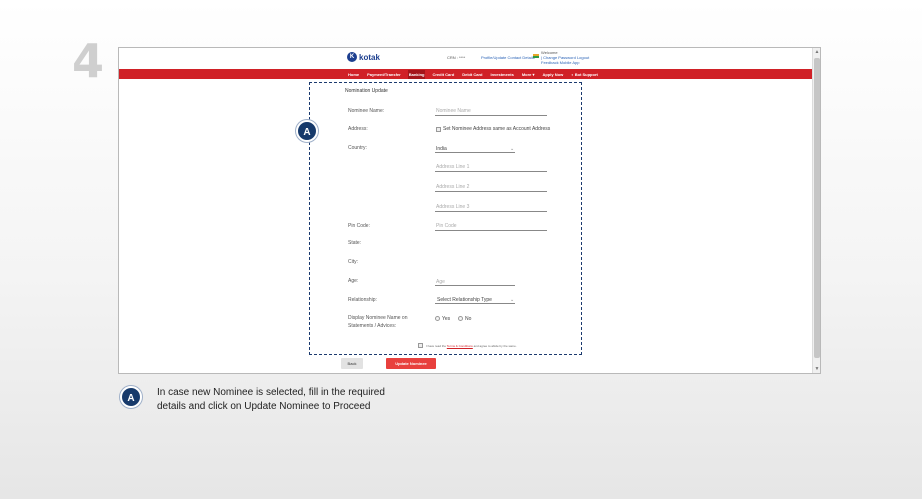 This screenshot has height=499, width=922. I want to click on callout-badge-a: A, so click(307, 131).